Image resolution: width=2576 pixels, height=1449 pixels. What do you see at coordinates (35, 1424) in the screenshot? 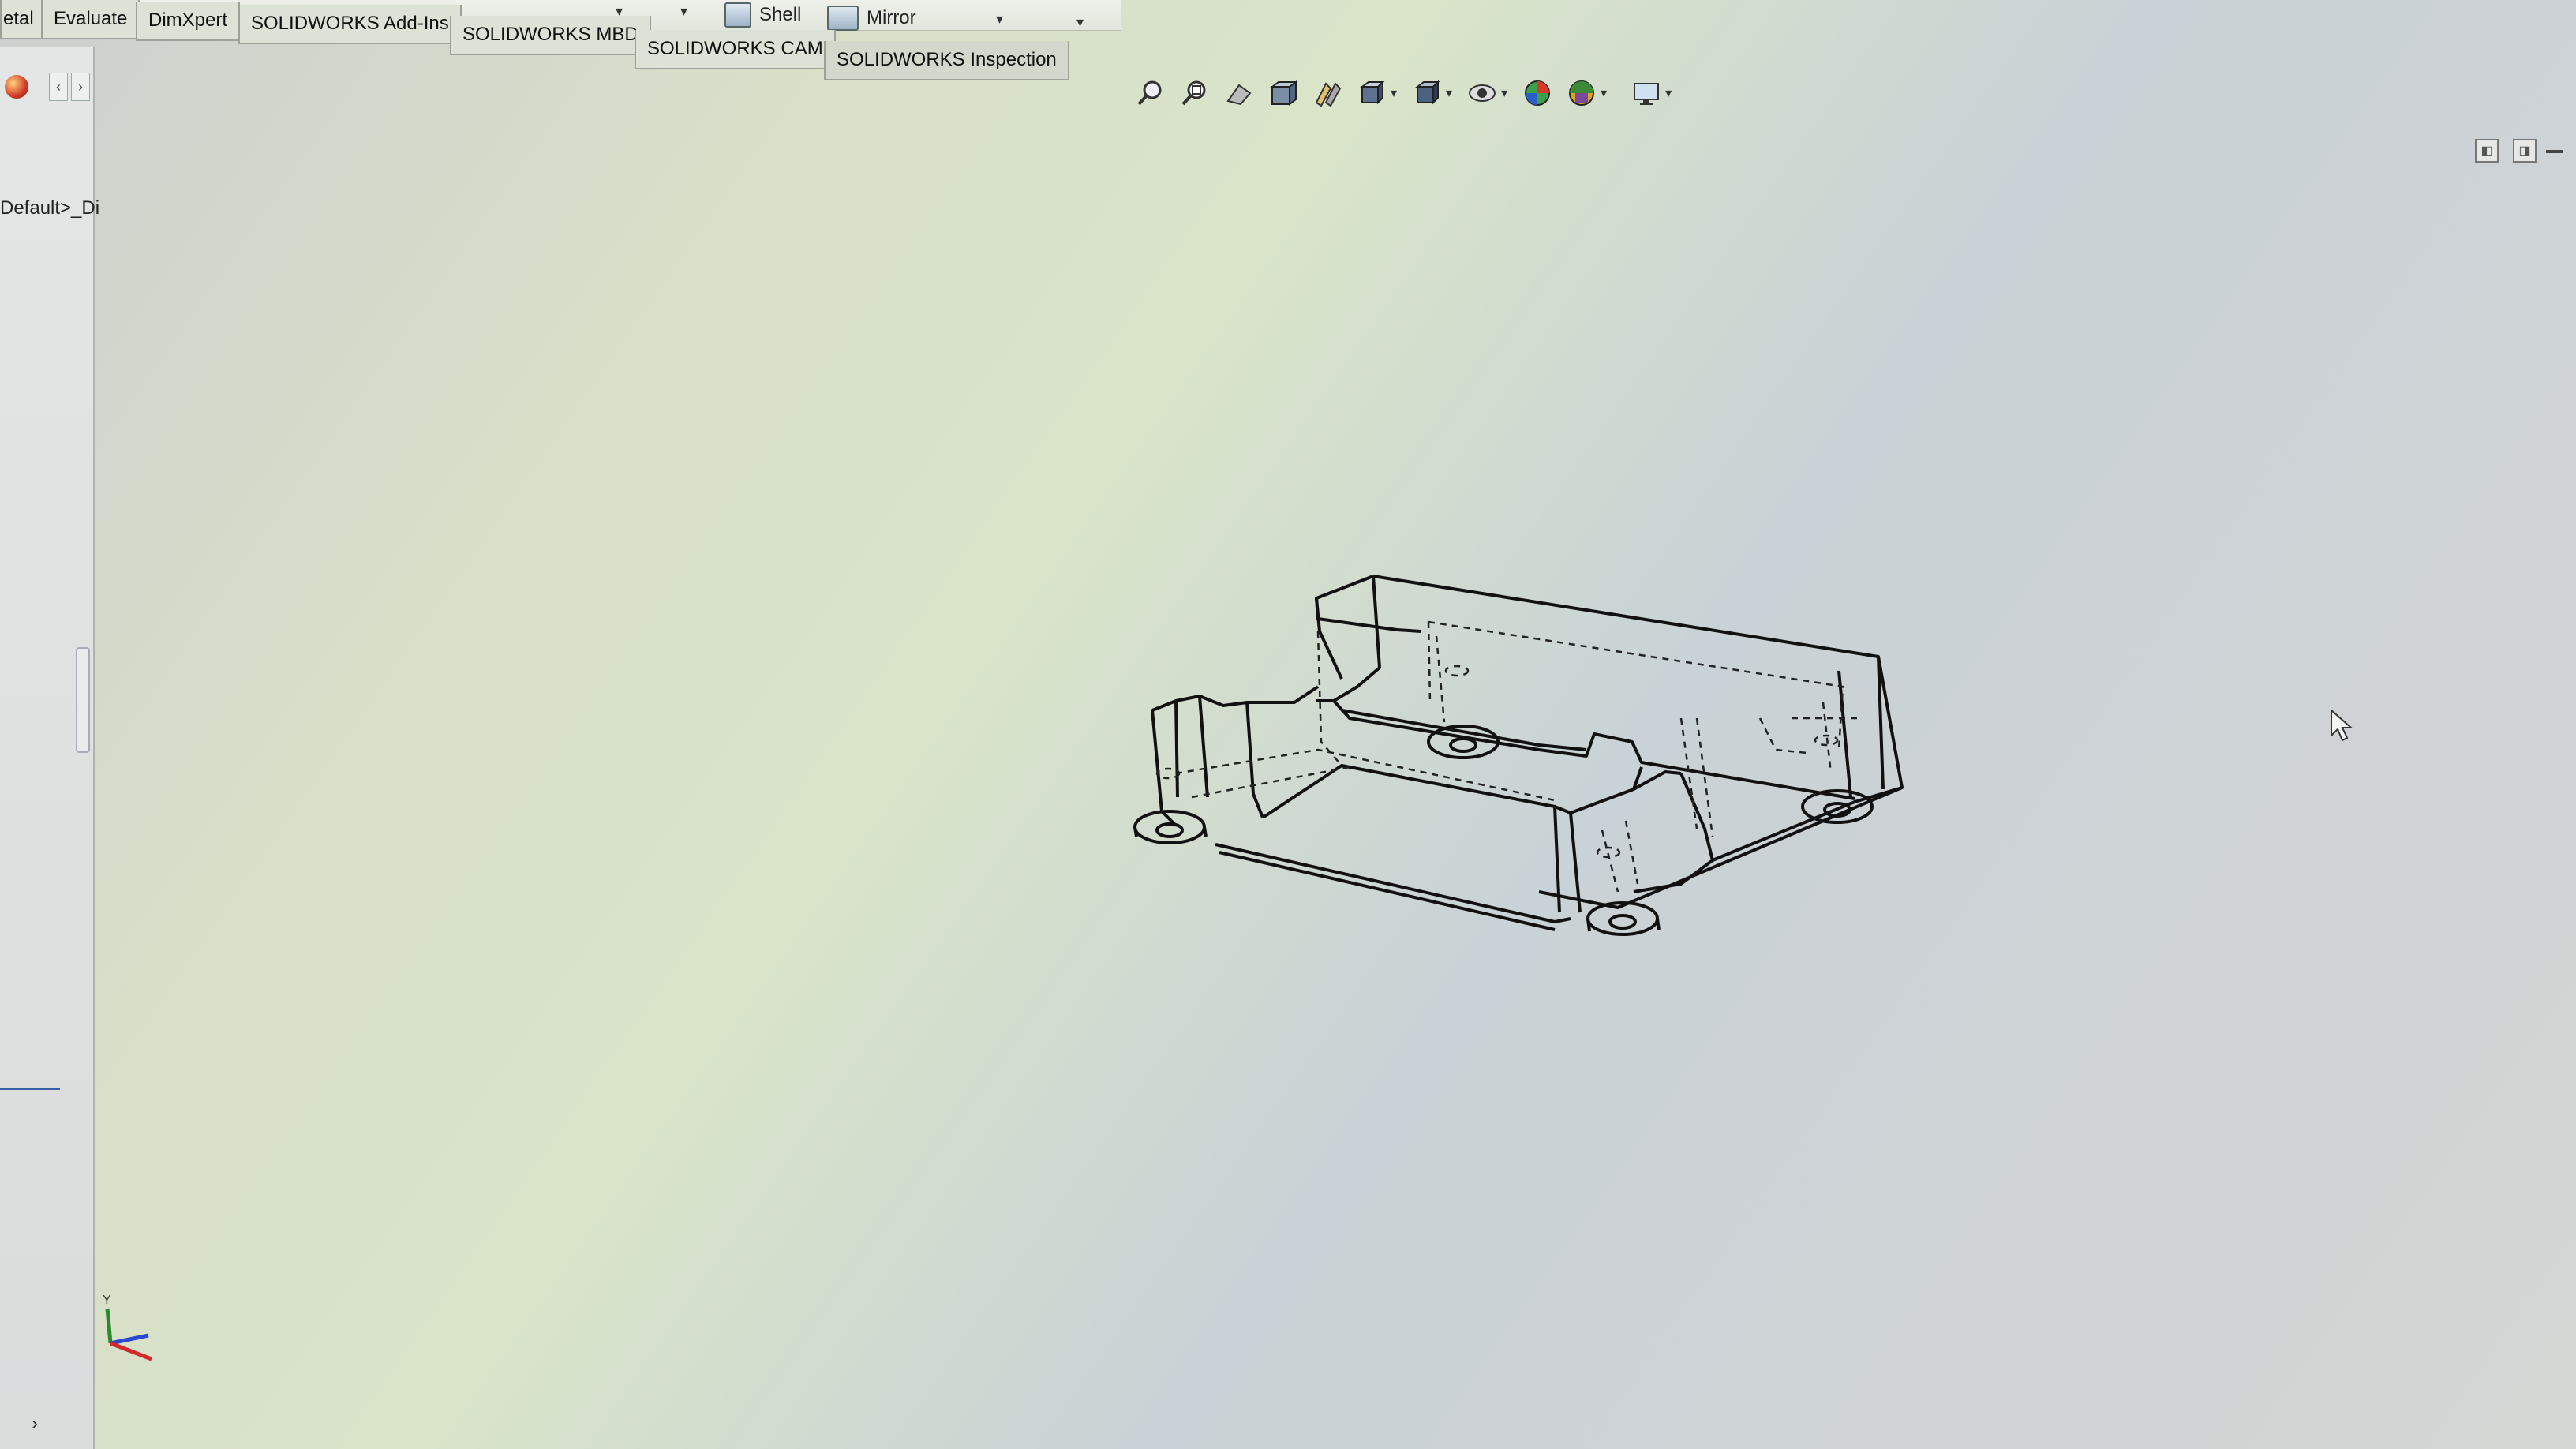
I see `chevron-right-icon: ›` at bounding box center [35, 1424].